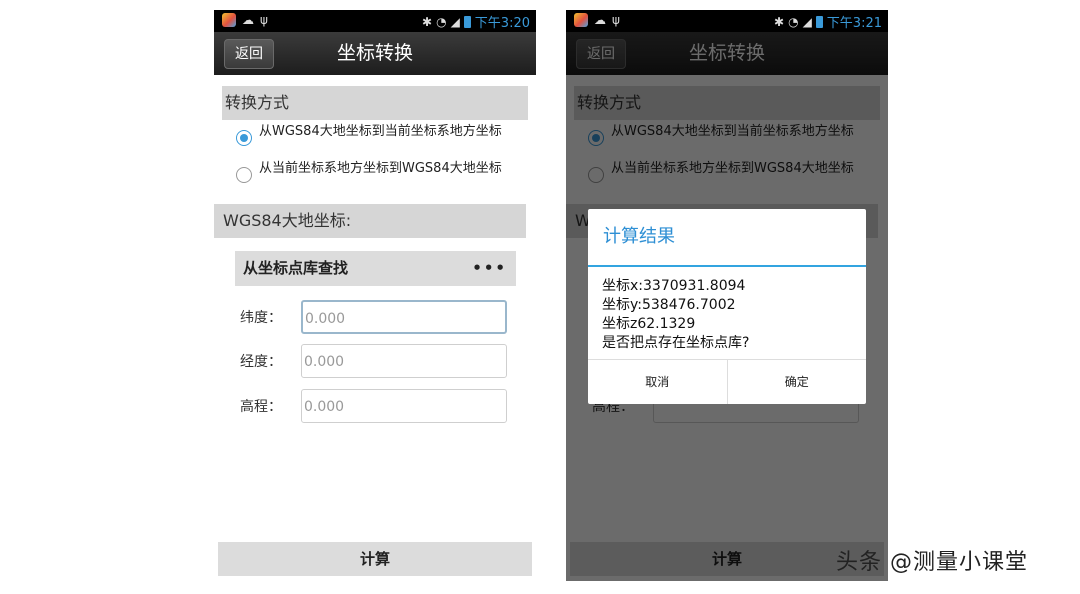 This screenshot has width=1080, height=594. Describe the element at coordinates (932, 562) in the screenshot. I see `watermark: 头条 @测量小课堂` at that location.